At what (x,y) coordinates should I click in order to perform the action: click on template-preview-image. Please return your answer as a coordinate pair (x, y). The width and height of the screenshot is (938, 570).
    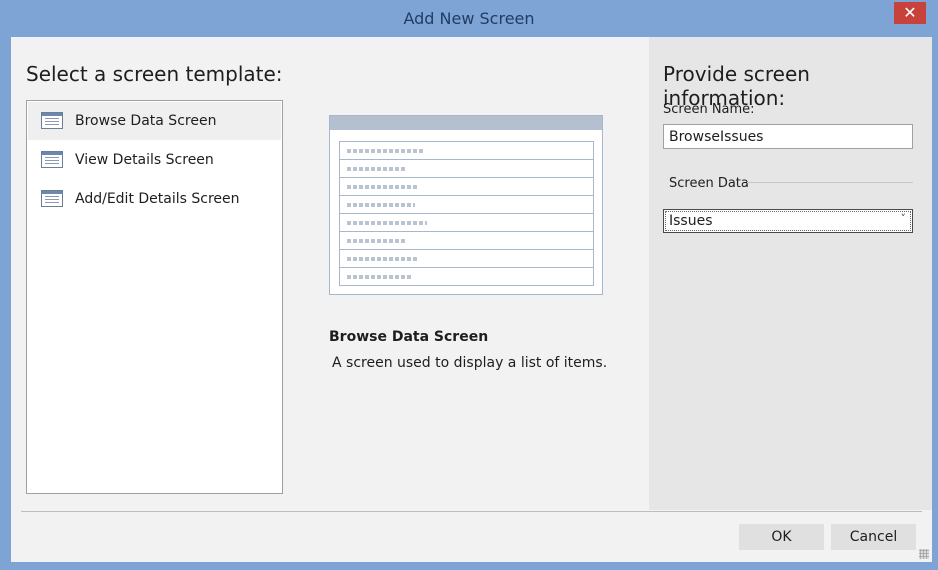
    Looking at the image, I should click on (466, 205).